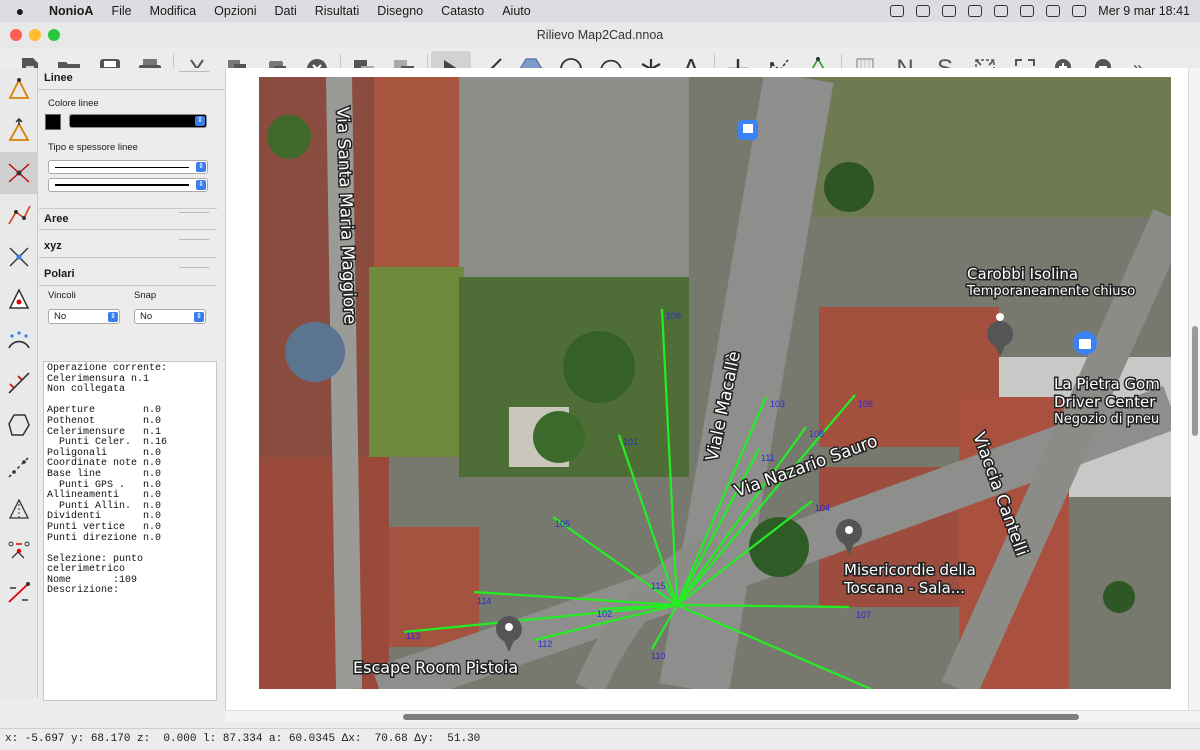  I want to click on vertical-scrollbar, so click(1194, 389).